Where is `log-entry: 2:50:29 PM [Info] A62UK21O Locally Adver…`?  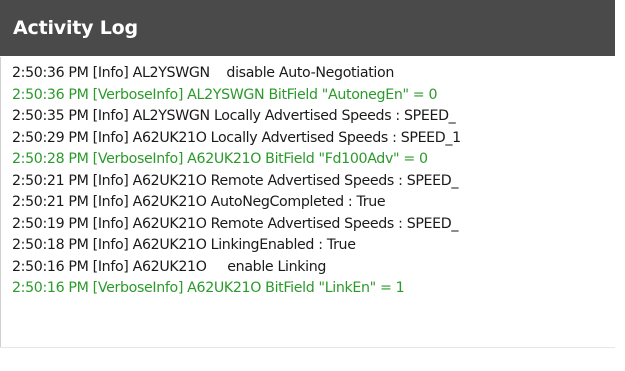 log-entry: 2:50:29 PM [Info] A62UK21O Locally Adver… is located at coordinates (236, 137).